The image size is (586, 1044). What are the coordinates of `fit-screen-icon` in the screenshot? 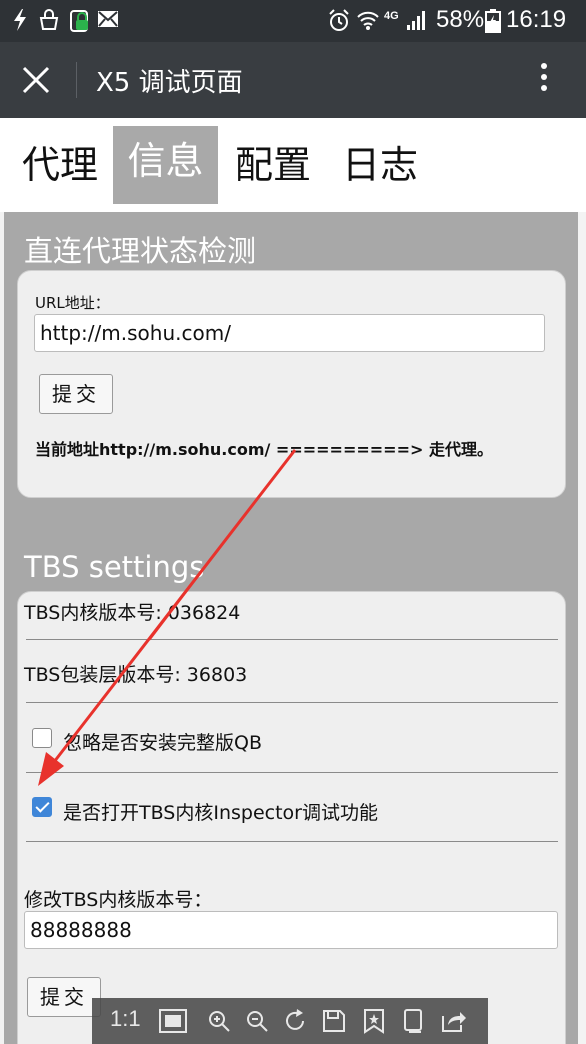 It's located at (173, 1021).